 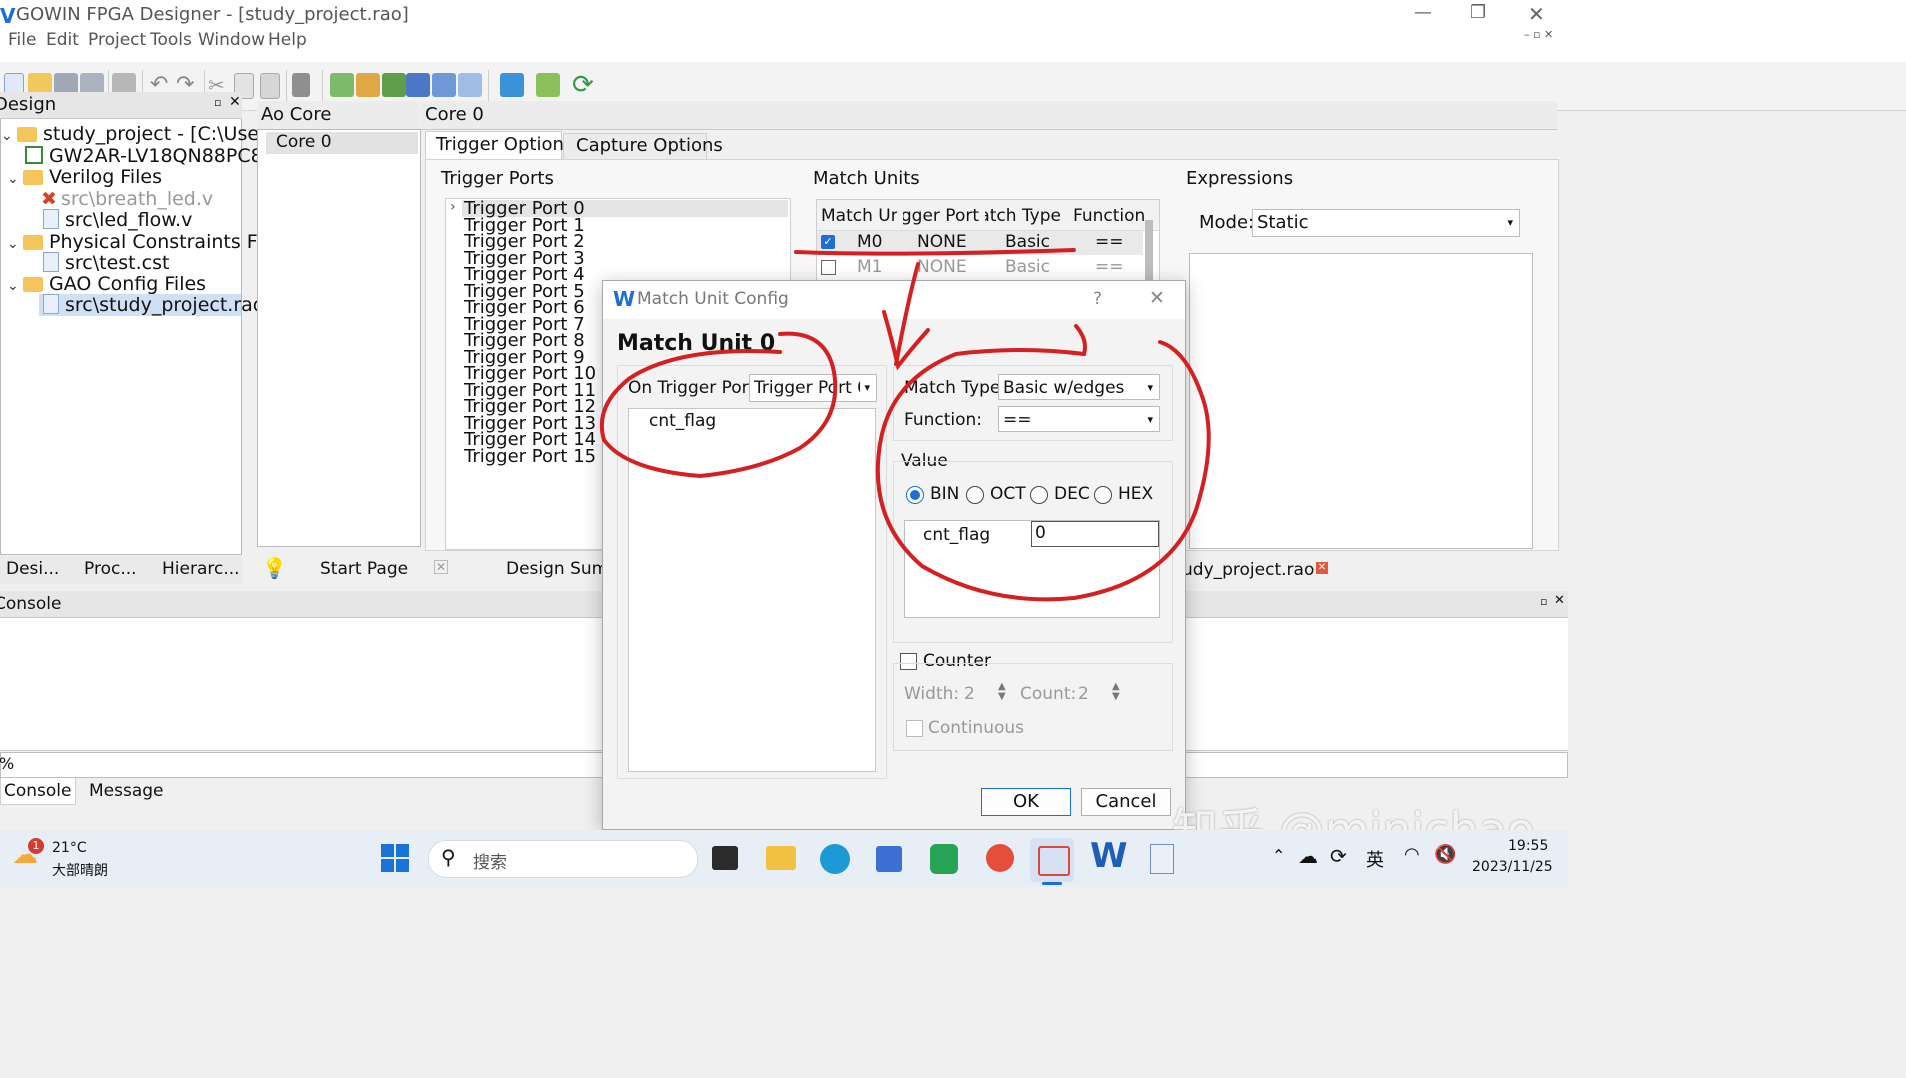 What do you see at coordinates (944, 859) in the screenshot?
I see `app-green-icon` at bounding box center [944, 859].